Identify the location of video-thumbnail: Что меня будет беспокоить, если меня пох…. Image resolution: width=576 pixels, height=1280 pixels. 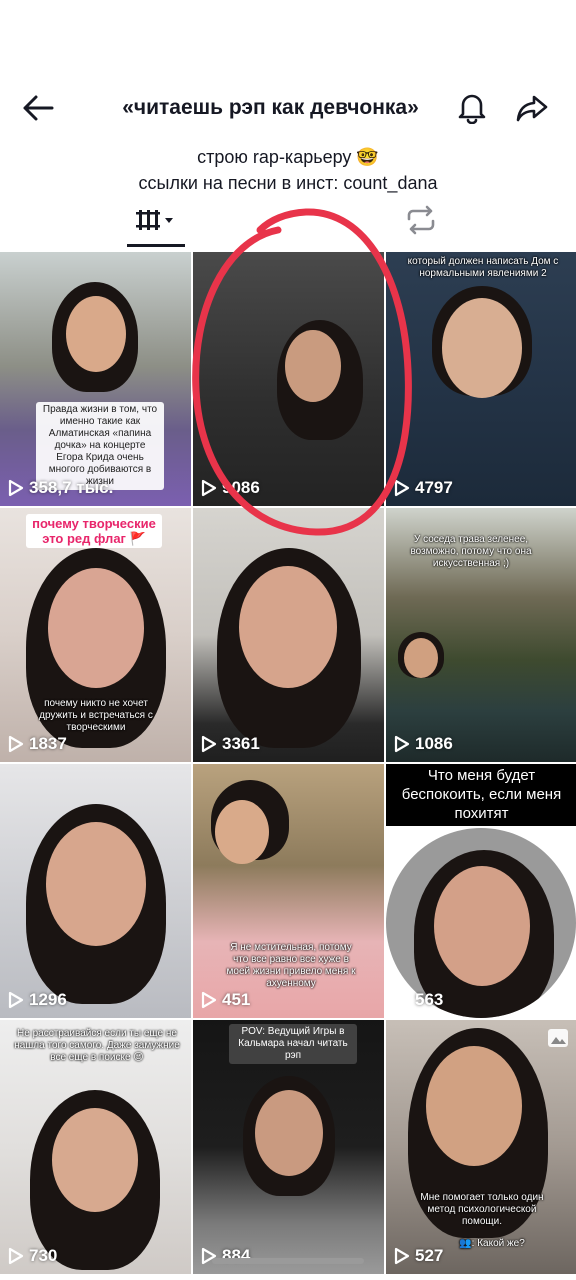
(481, 891).